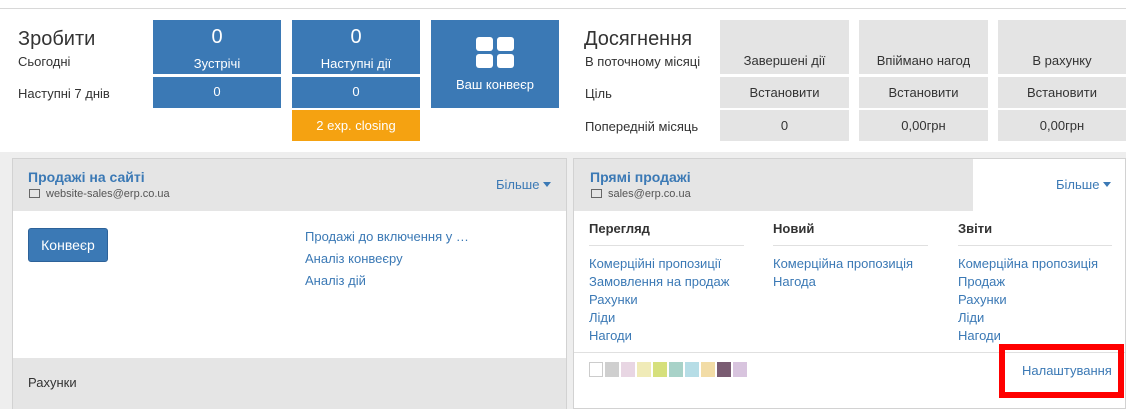 This screenshot has width=1126, height=409. I want to click on today-label: Сьогодні, so click(44, 61).